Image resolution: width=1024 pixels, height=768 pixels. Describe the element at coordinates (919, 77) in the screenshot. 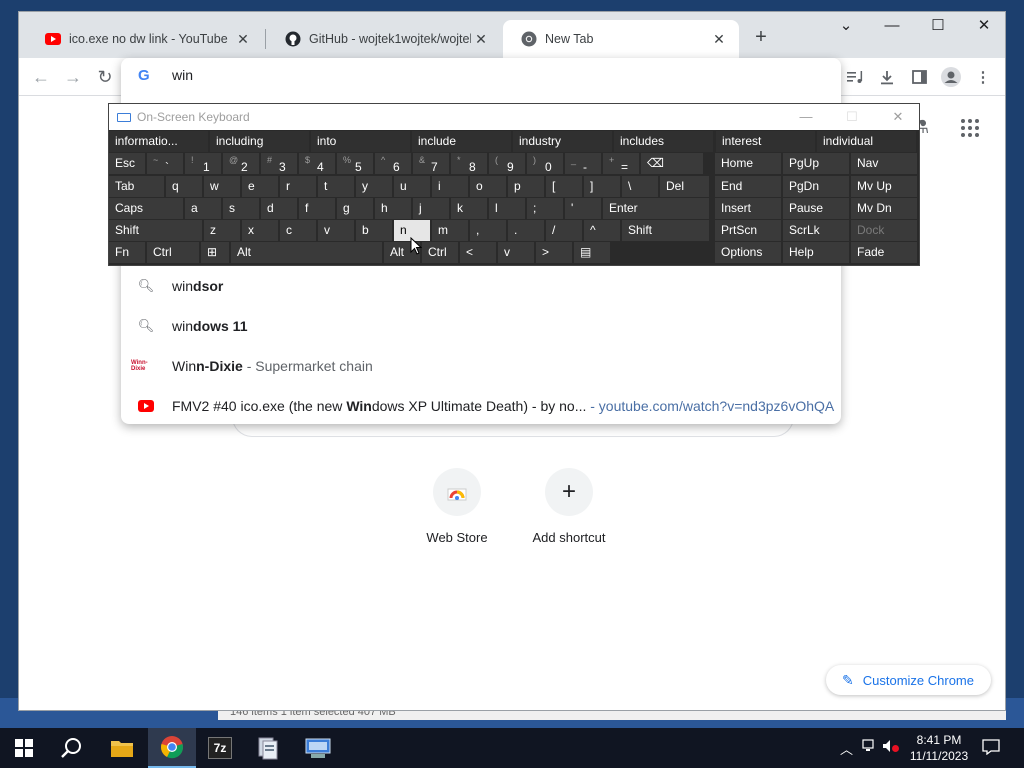

I see `side-panel-icon` at that location.